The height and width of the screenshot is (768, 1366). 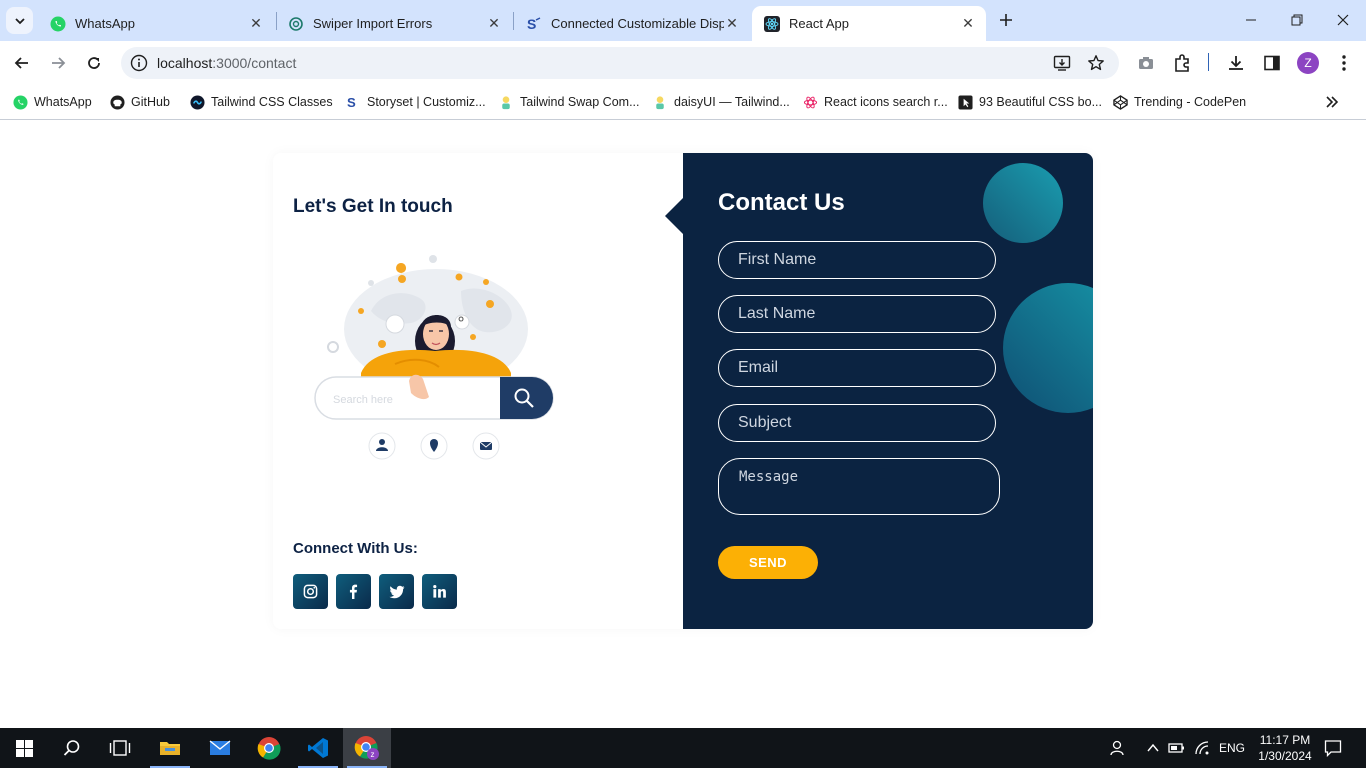 I want to click on bookmark-tailwind: Tailwind CSS Classes, so click(x=261, y=102).